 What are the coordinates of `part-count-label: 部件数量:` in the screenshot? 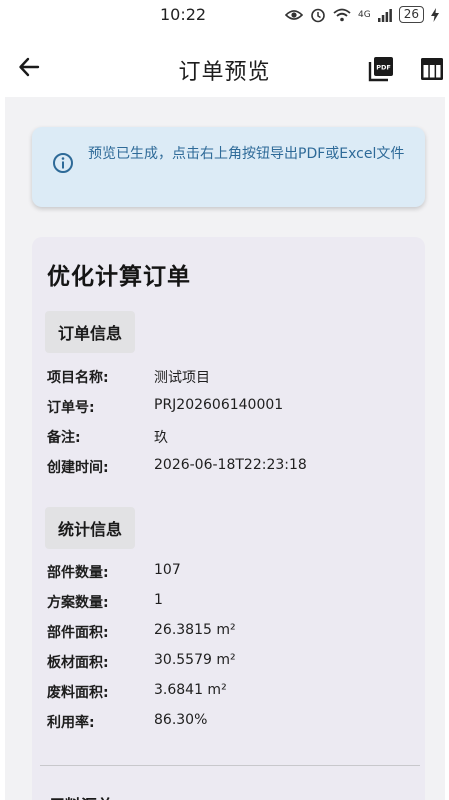 It's located at (78, 573).